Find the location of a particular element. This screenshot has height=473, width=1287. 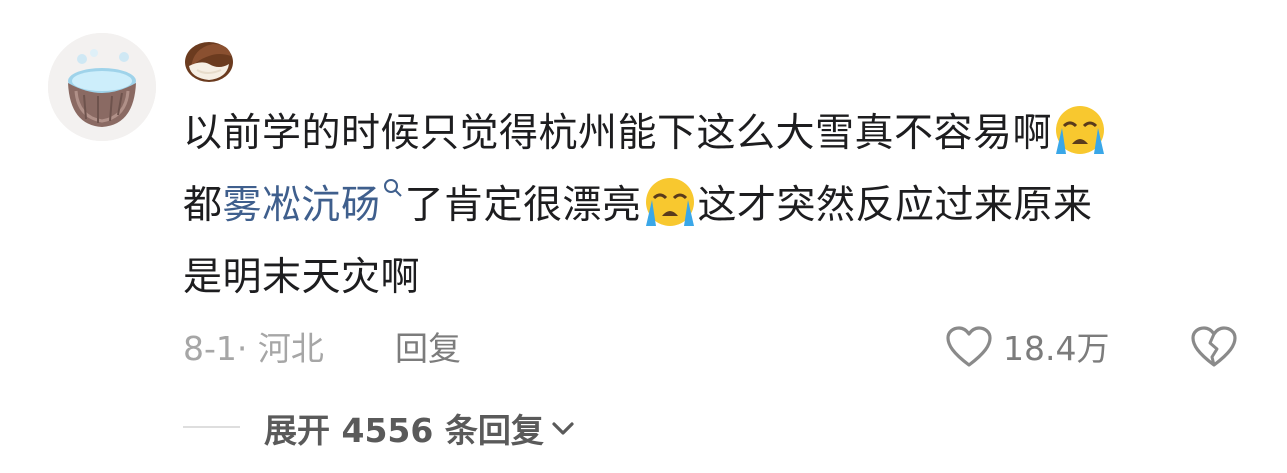

like-count: 18.4万 is located at coordinates (1056, 348).